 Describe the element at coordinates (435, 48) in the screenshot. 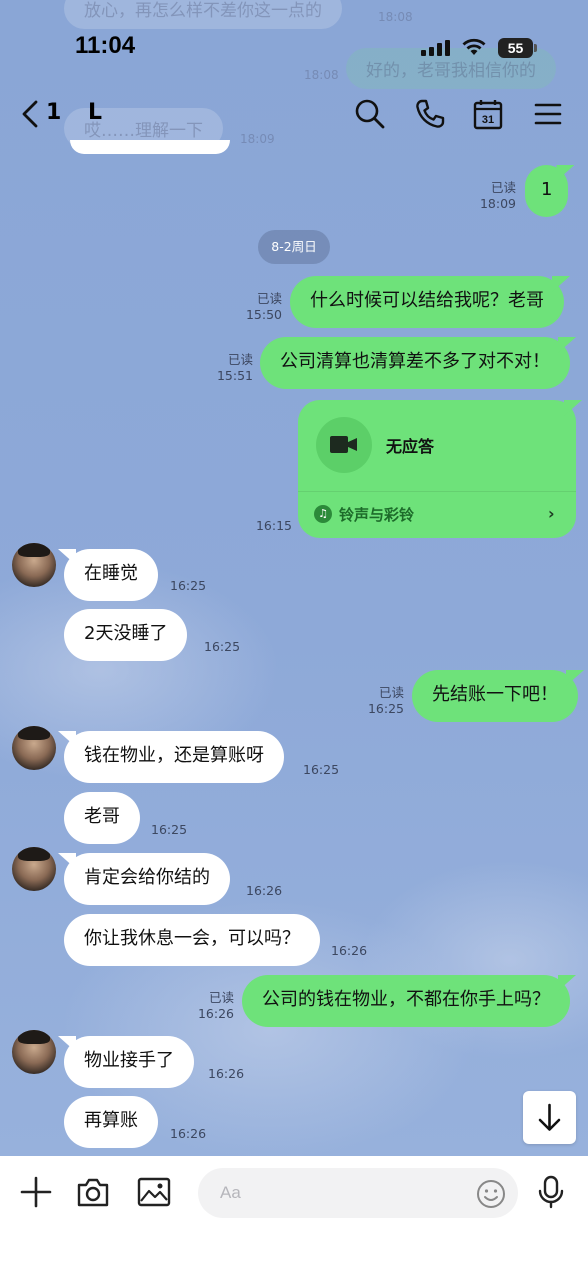

I see `cellular-signal-icon` at that location.